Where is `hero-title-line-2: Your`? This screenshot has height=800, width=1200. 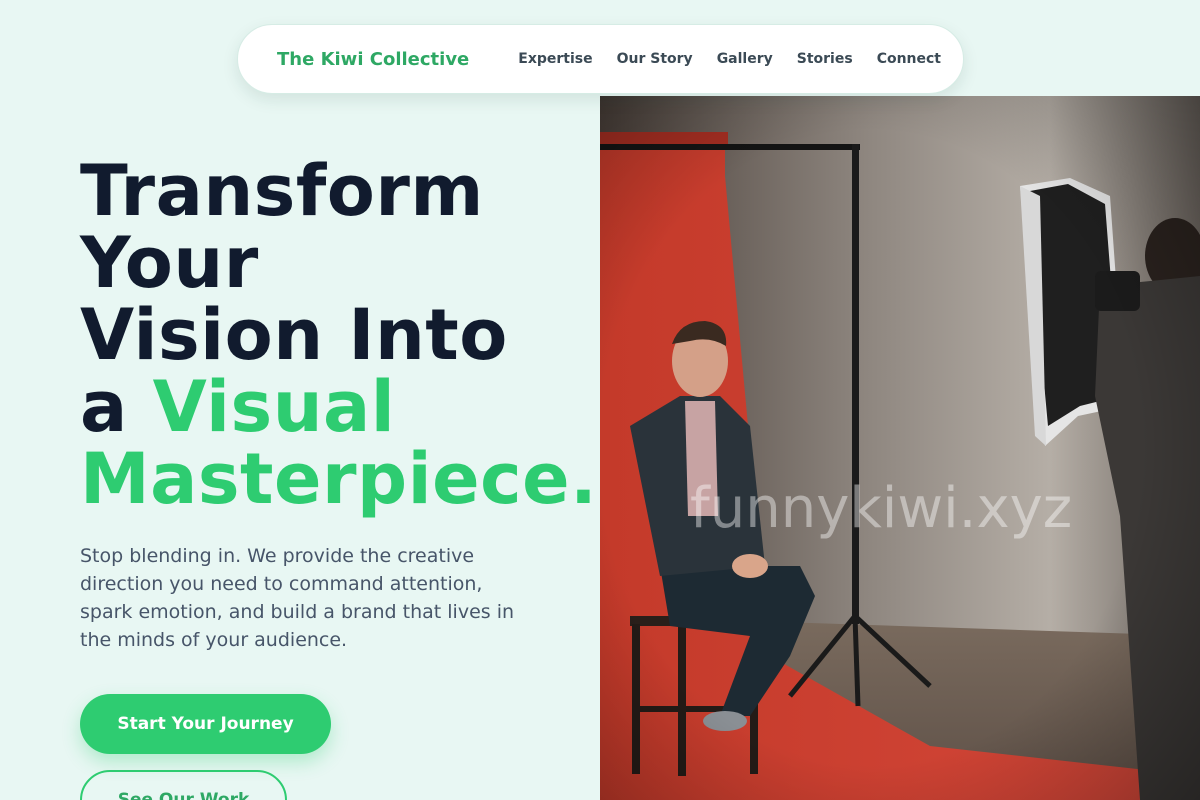 hero-title-line-2: Your is located at coordinates (169, 263).